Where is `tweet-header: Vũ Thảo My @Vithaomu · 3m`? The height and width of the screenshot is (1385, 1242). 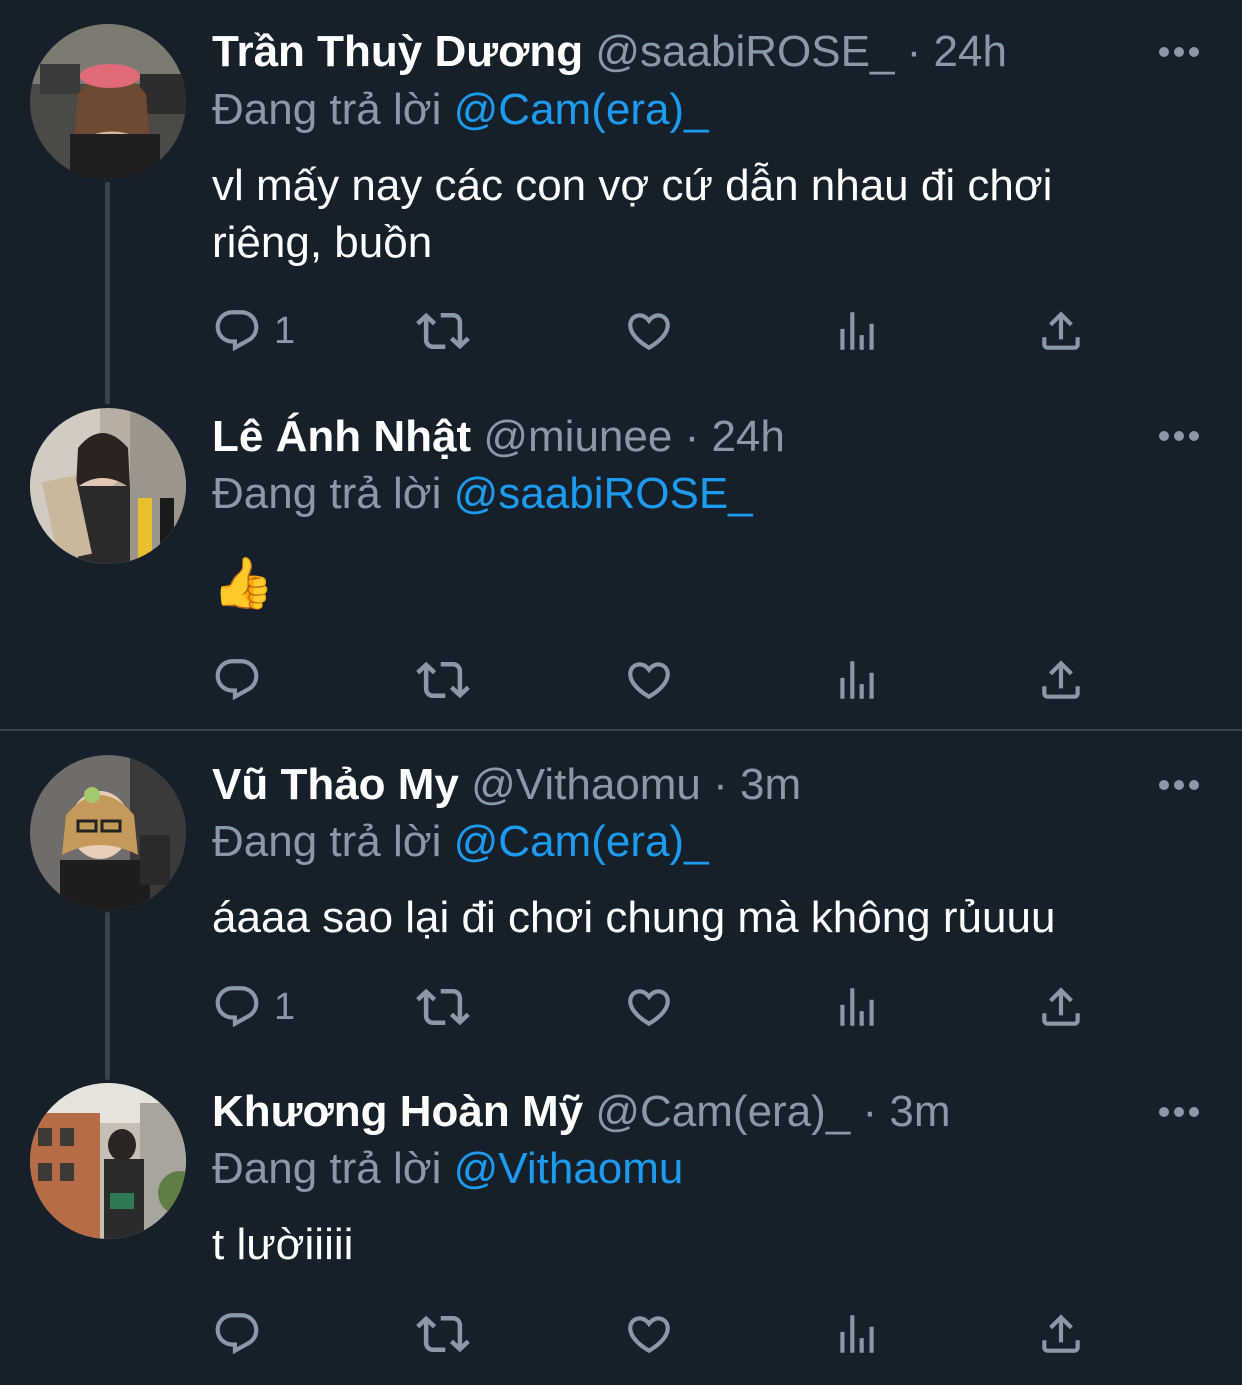 tweet-header: Vũ Thảo My @Vithaomu · 3m is located at coordinates (506, 785).